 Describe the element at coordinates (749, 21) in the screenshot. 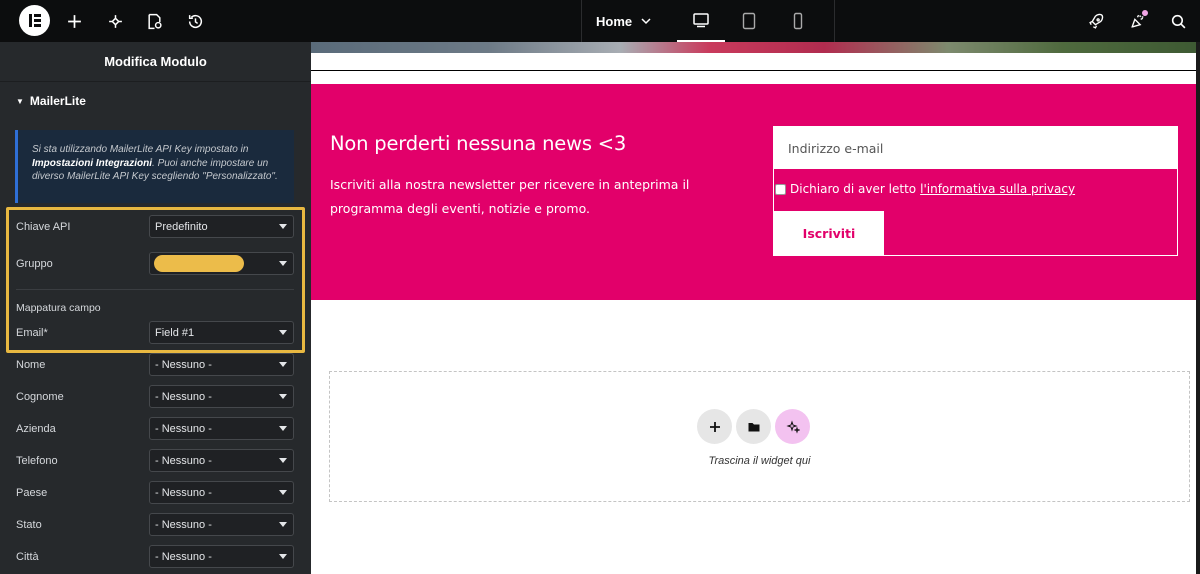

I see `tablet-icon` at that location.